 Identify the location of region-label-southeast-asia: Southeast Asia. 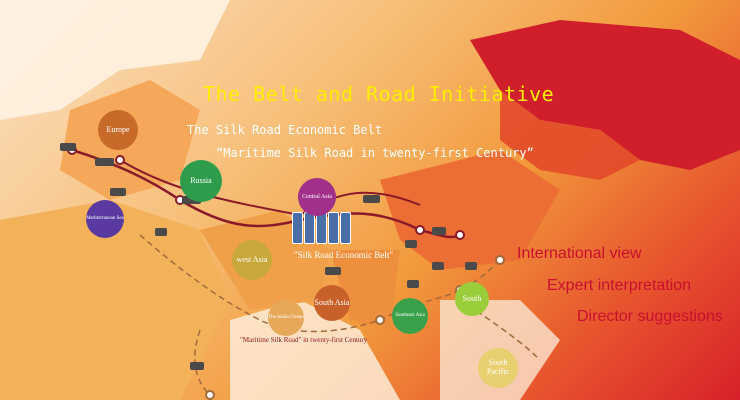
(410, 316).